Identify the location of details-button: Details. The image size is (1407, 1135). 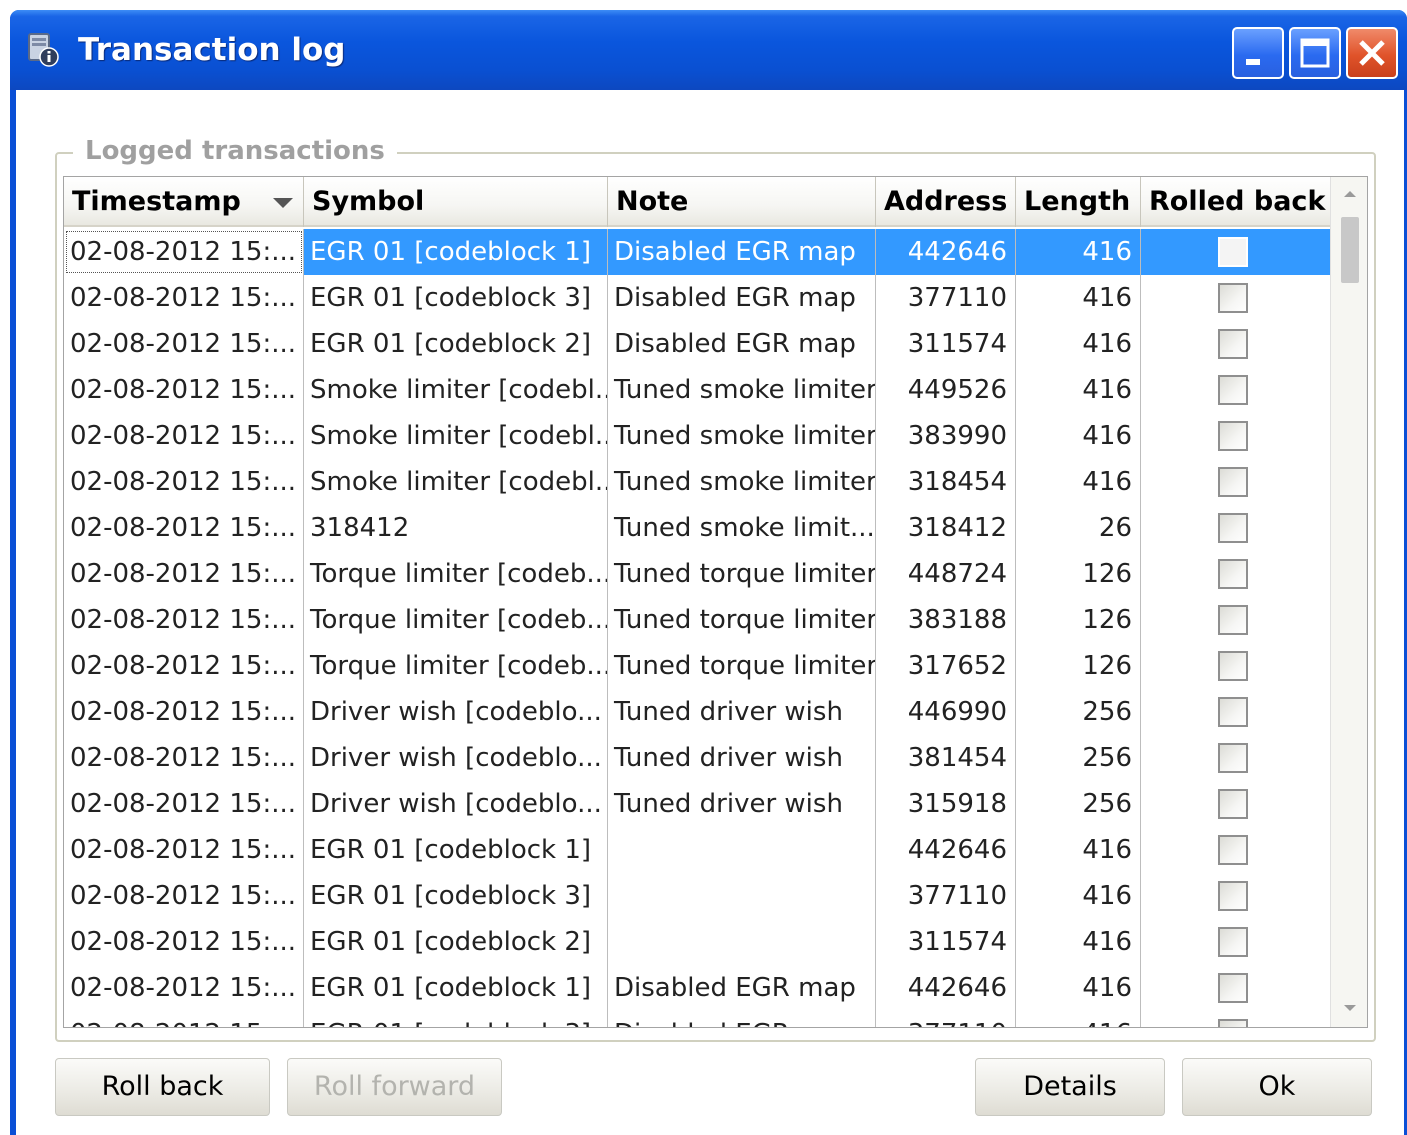
(1070, 1087).